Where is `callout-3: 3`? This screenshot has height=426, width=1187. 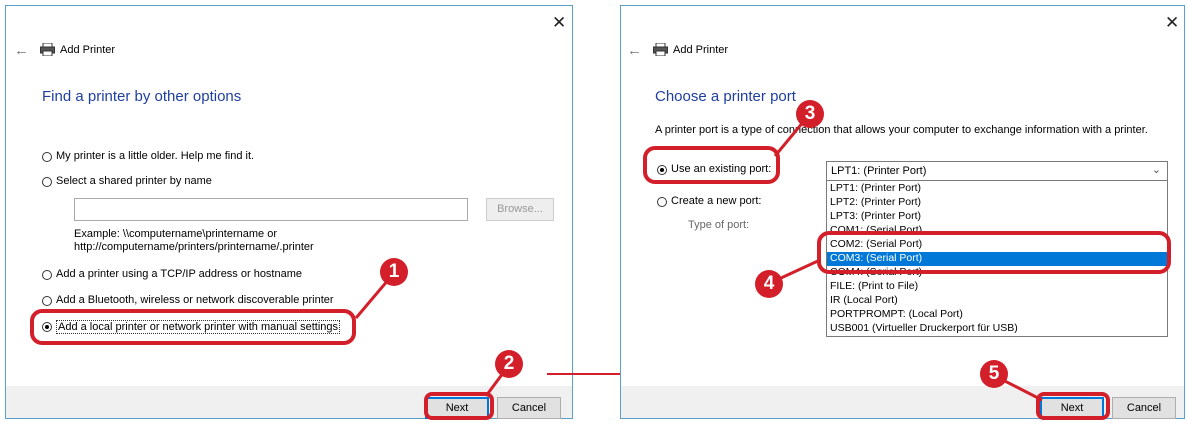
callout-3: 3 is located at coordinates (810, 114).